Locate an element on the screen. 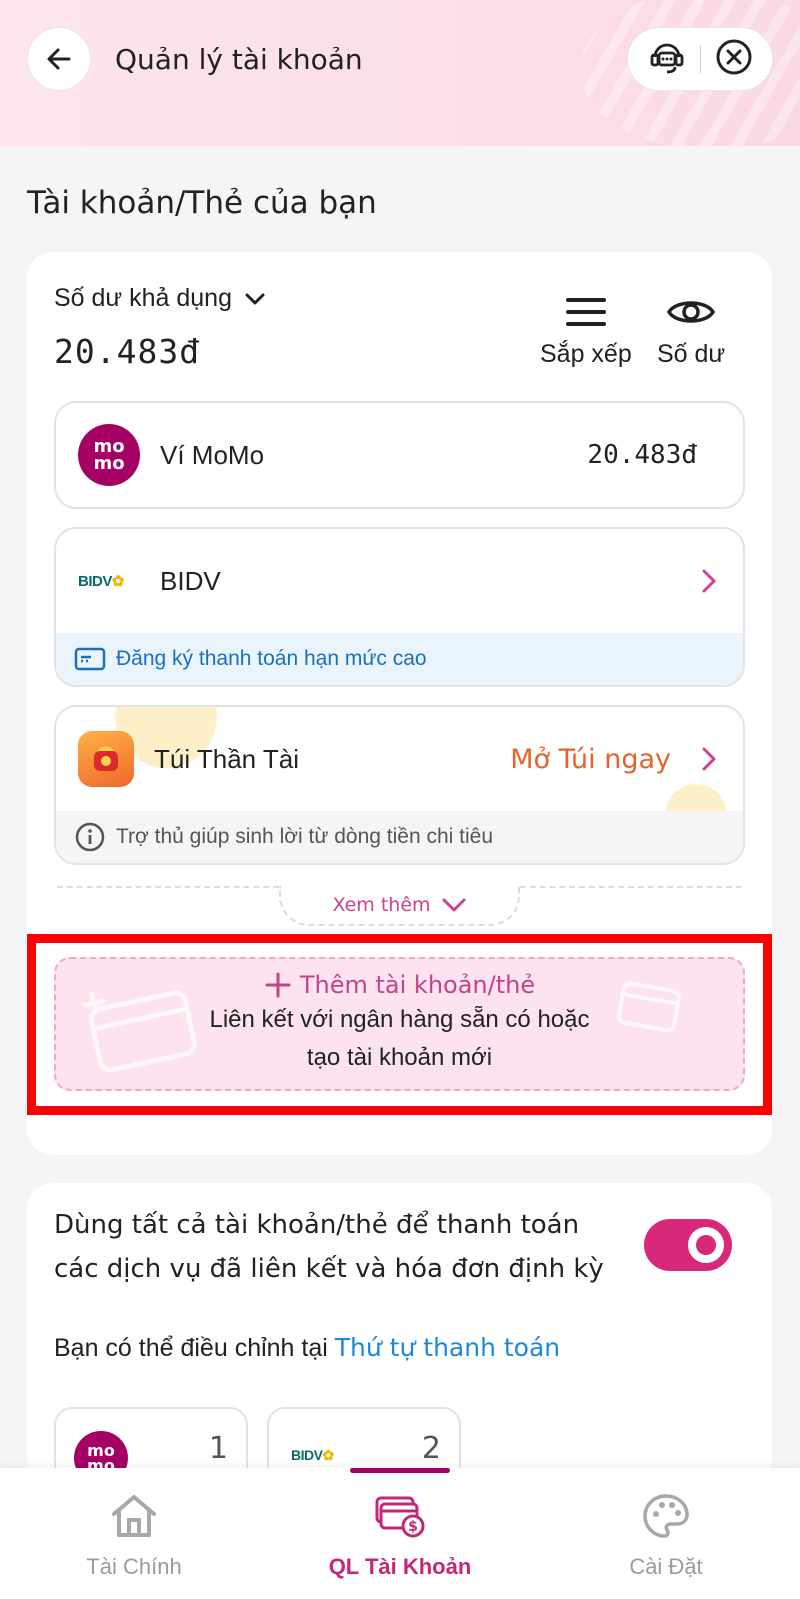  support-chat-icon is located at coordinates (666, 58).